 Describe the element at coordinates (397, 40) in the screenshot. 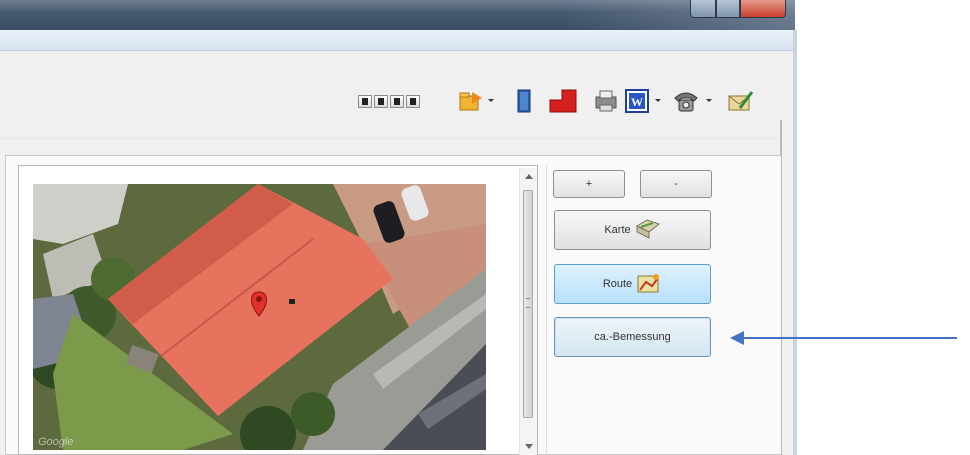

I see `menu-strip` at that location.